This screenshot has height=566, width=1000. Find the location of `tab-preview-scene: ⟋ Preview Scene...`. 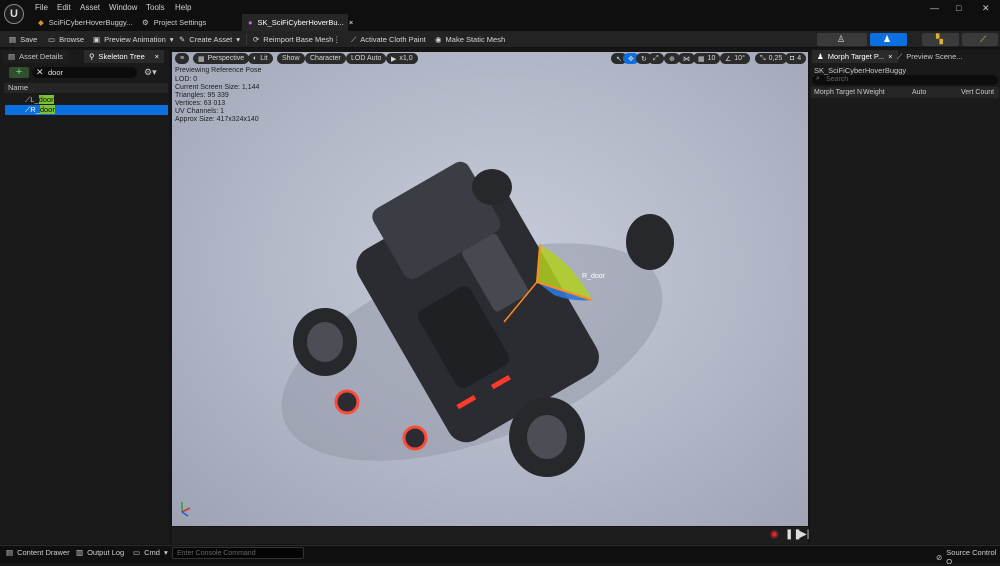

tab-preview-scene: ⟋ Preview Scene... is located at coordinates (930, 56).